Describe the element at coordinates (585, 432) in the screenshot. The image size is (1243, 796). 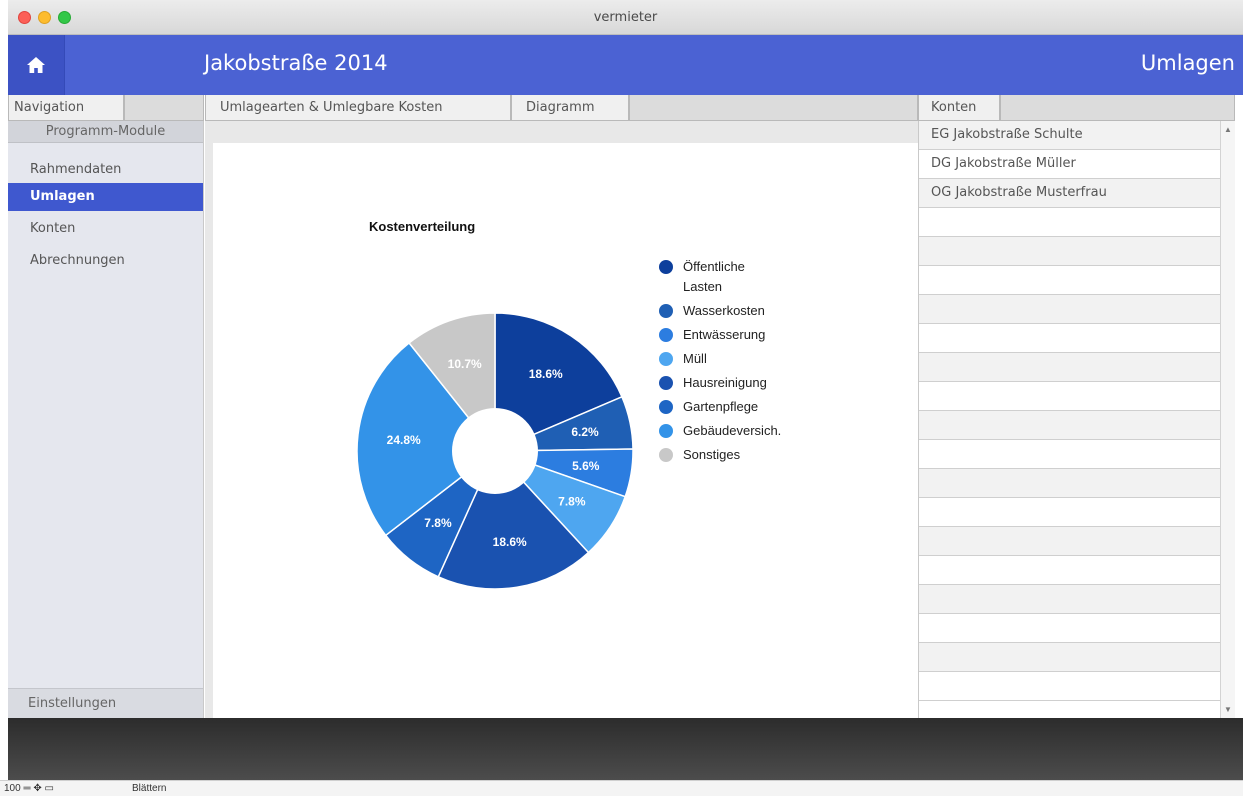
I see `slice-label: 6.2%` at that location.